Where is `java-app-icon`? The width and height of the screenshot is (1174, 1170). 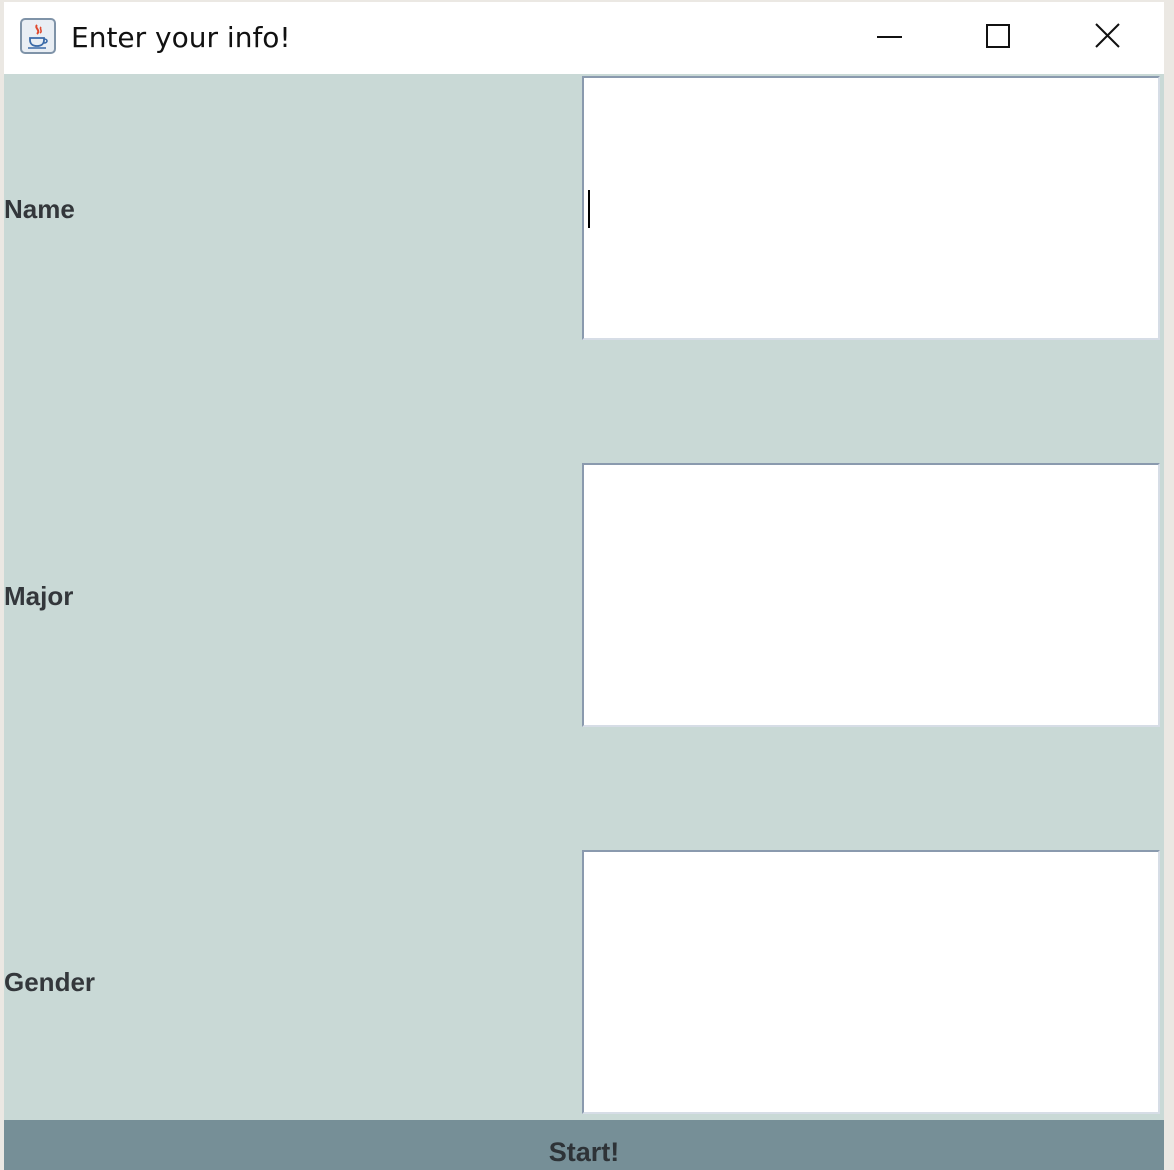
java-app-icon is located at coordinates (38, 36).